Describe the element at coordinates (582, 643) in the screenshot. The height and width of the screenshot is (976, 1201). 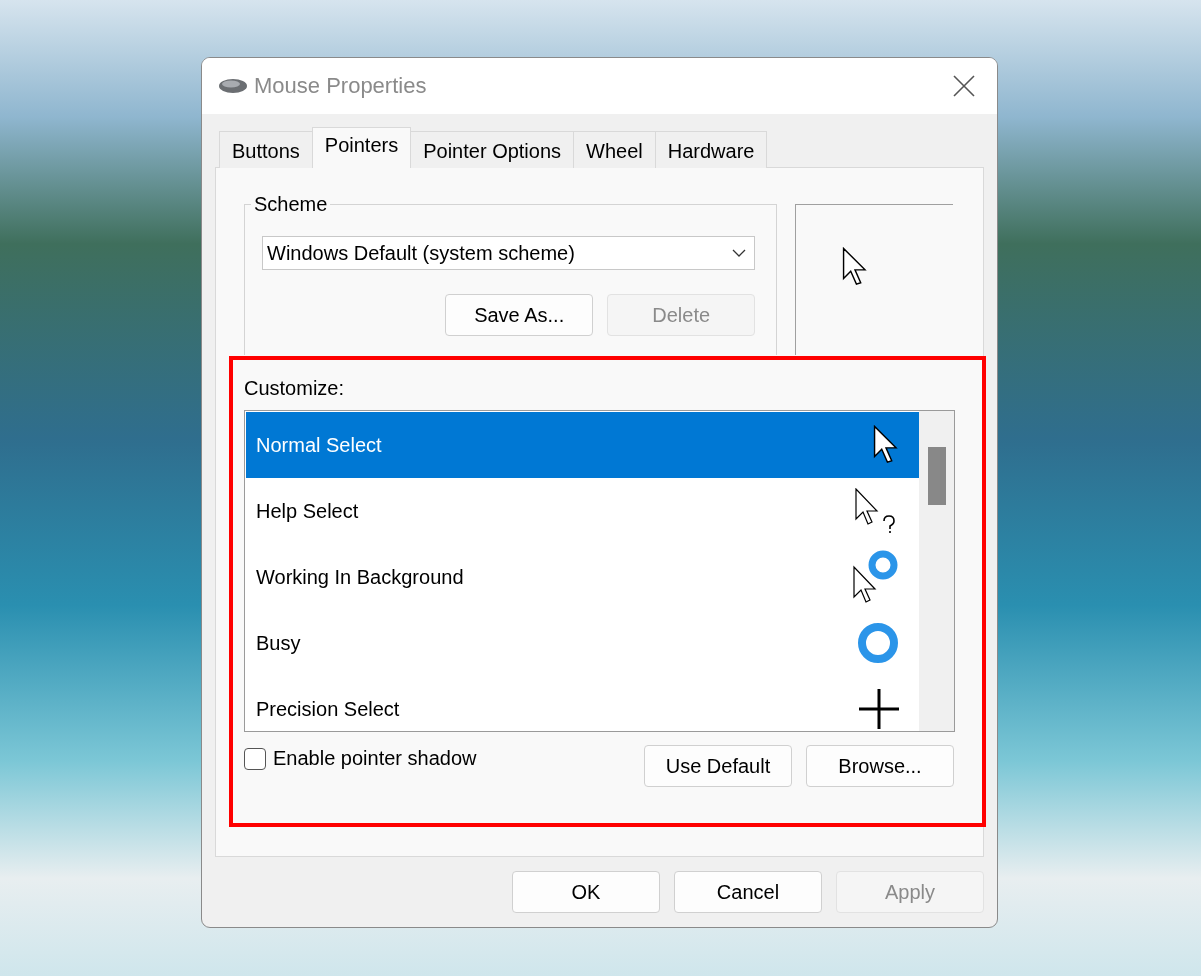
I see `pointer-list-item: Busy` at that location.